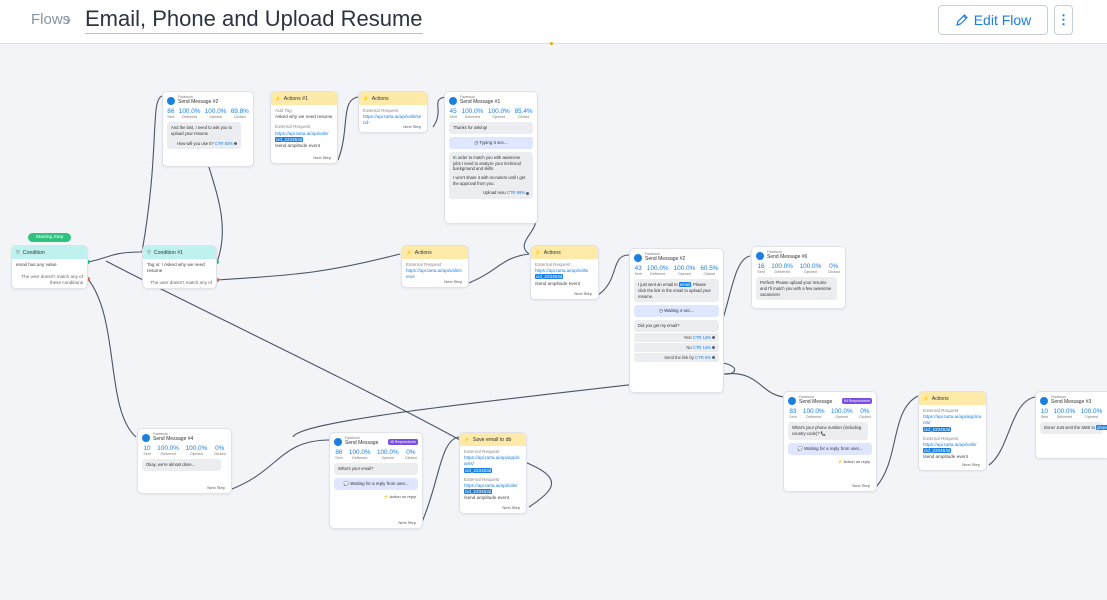 The width and height of the screenshot is (1107, 600). I want to click on step-name: Send Message #6, so click(787, 256).